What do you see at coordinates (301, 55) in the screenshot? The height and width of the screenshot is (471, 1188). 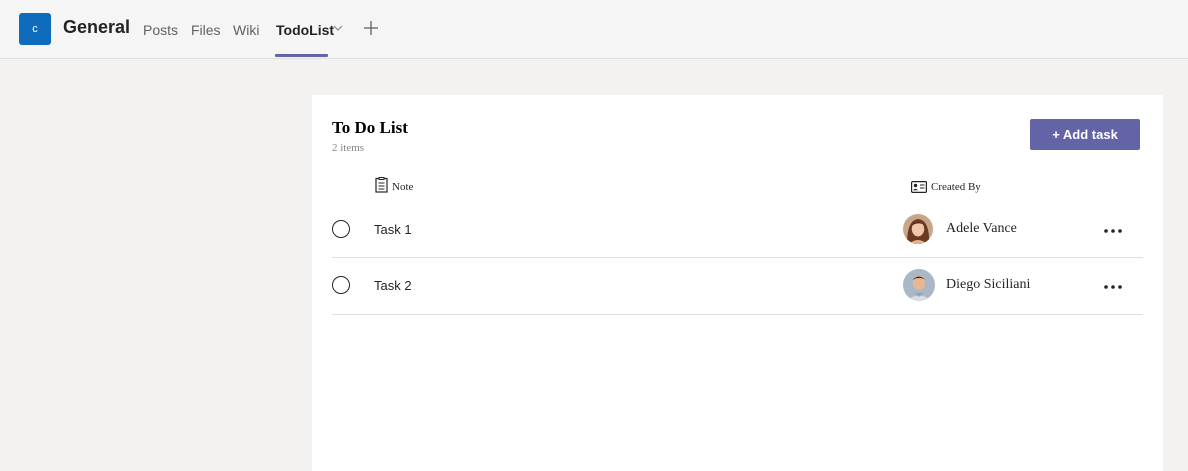 I see `active-tab-indicator` at bounding box center [301, 55].